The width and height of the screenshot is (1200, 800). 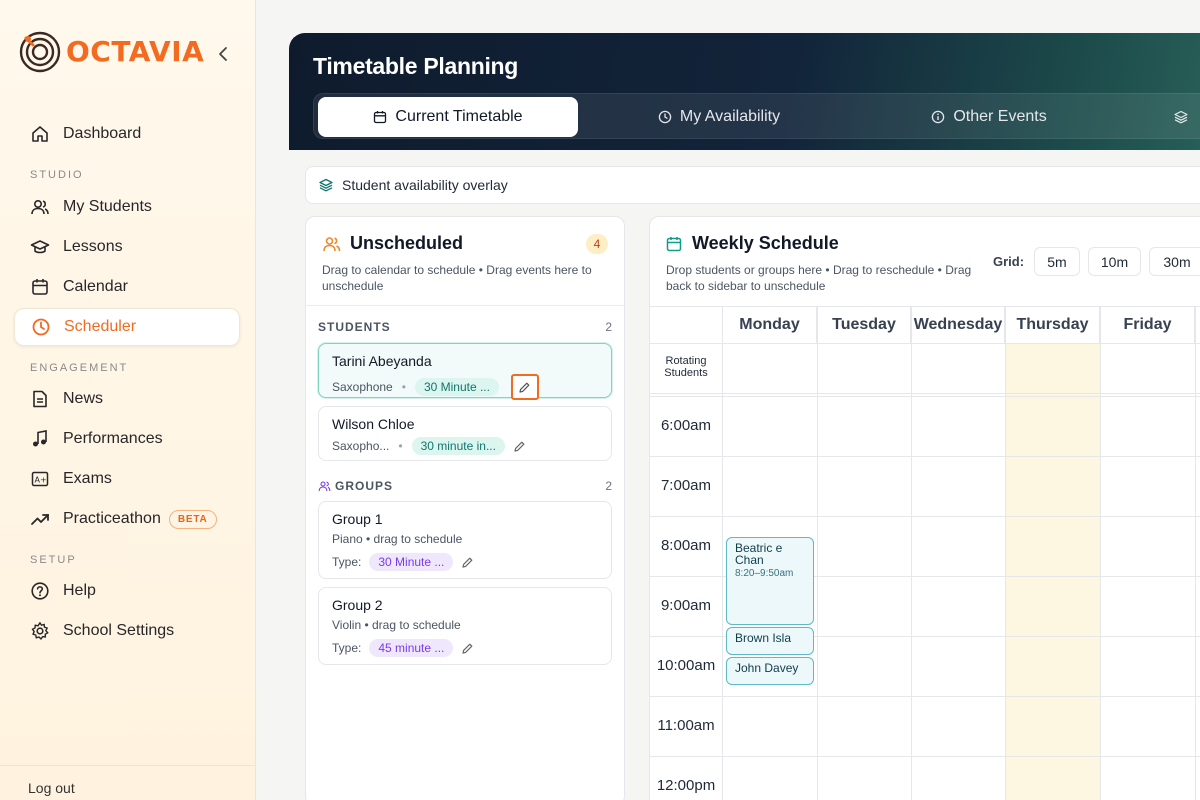 I want to click on nav-dashboard: Dashboard, so click(x=127, y=134).